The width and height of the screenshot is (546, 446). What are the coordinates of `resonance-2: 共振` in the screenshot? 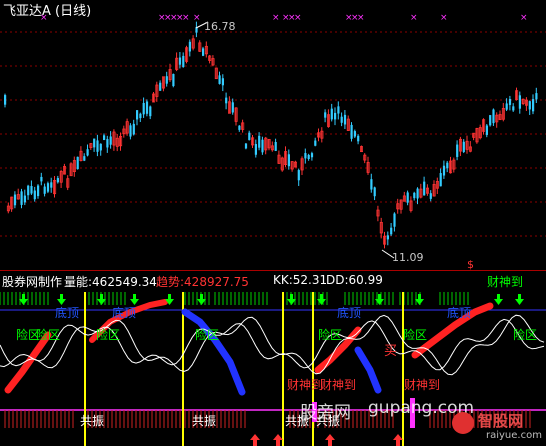 It's located at (204, 421).